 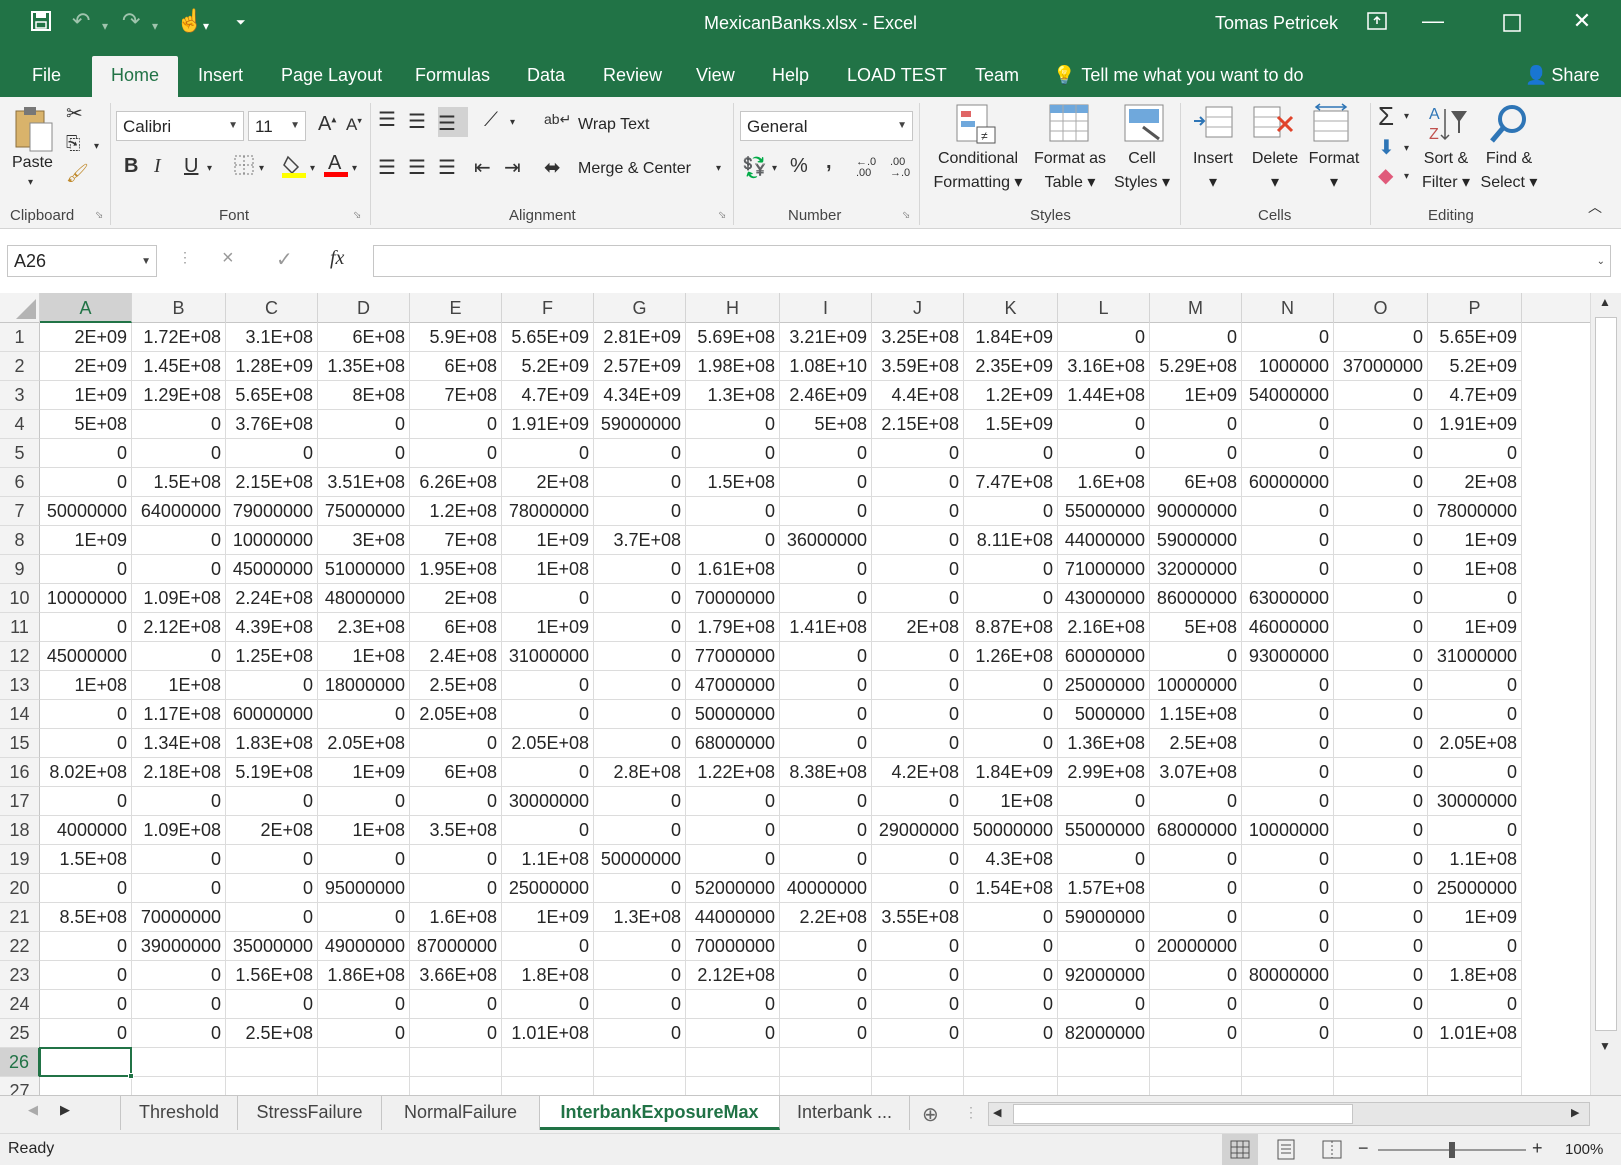 I want to click on cell-h18: 0, so click(x=733, y=830).